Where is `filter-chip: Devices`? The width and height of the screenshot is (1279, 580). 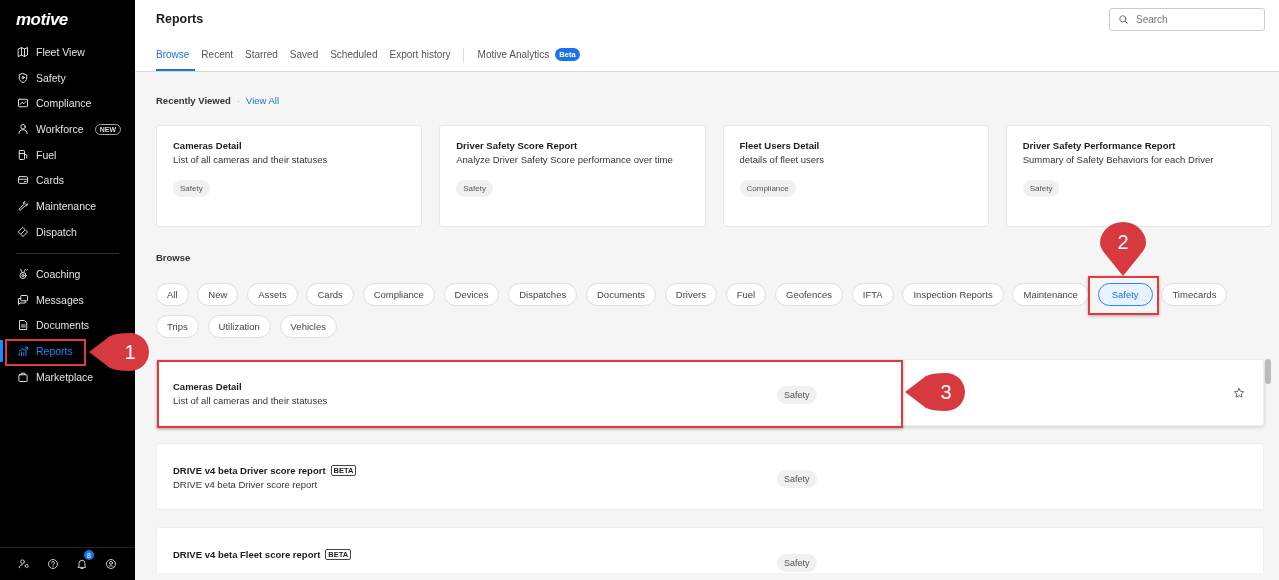 filter-chip: Devices is located at coordinates (471, 294).